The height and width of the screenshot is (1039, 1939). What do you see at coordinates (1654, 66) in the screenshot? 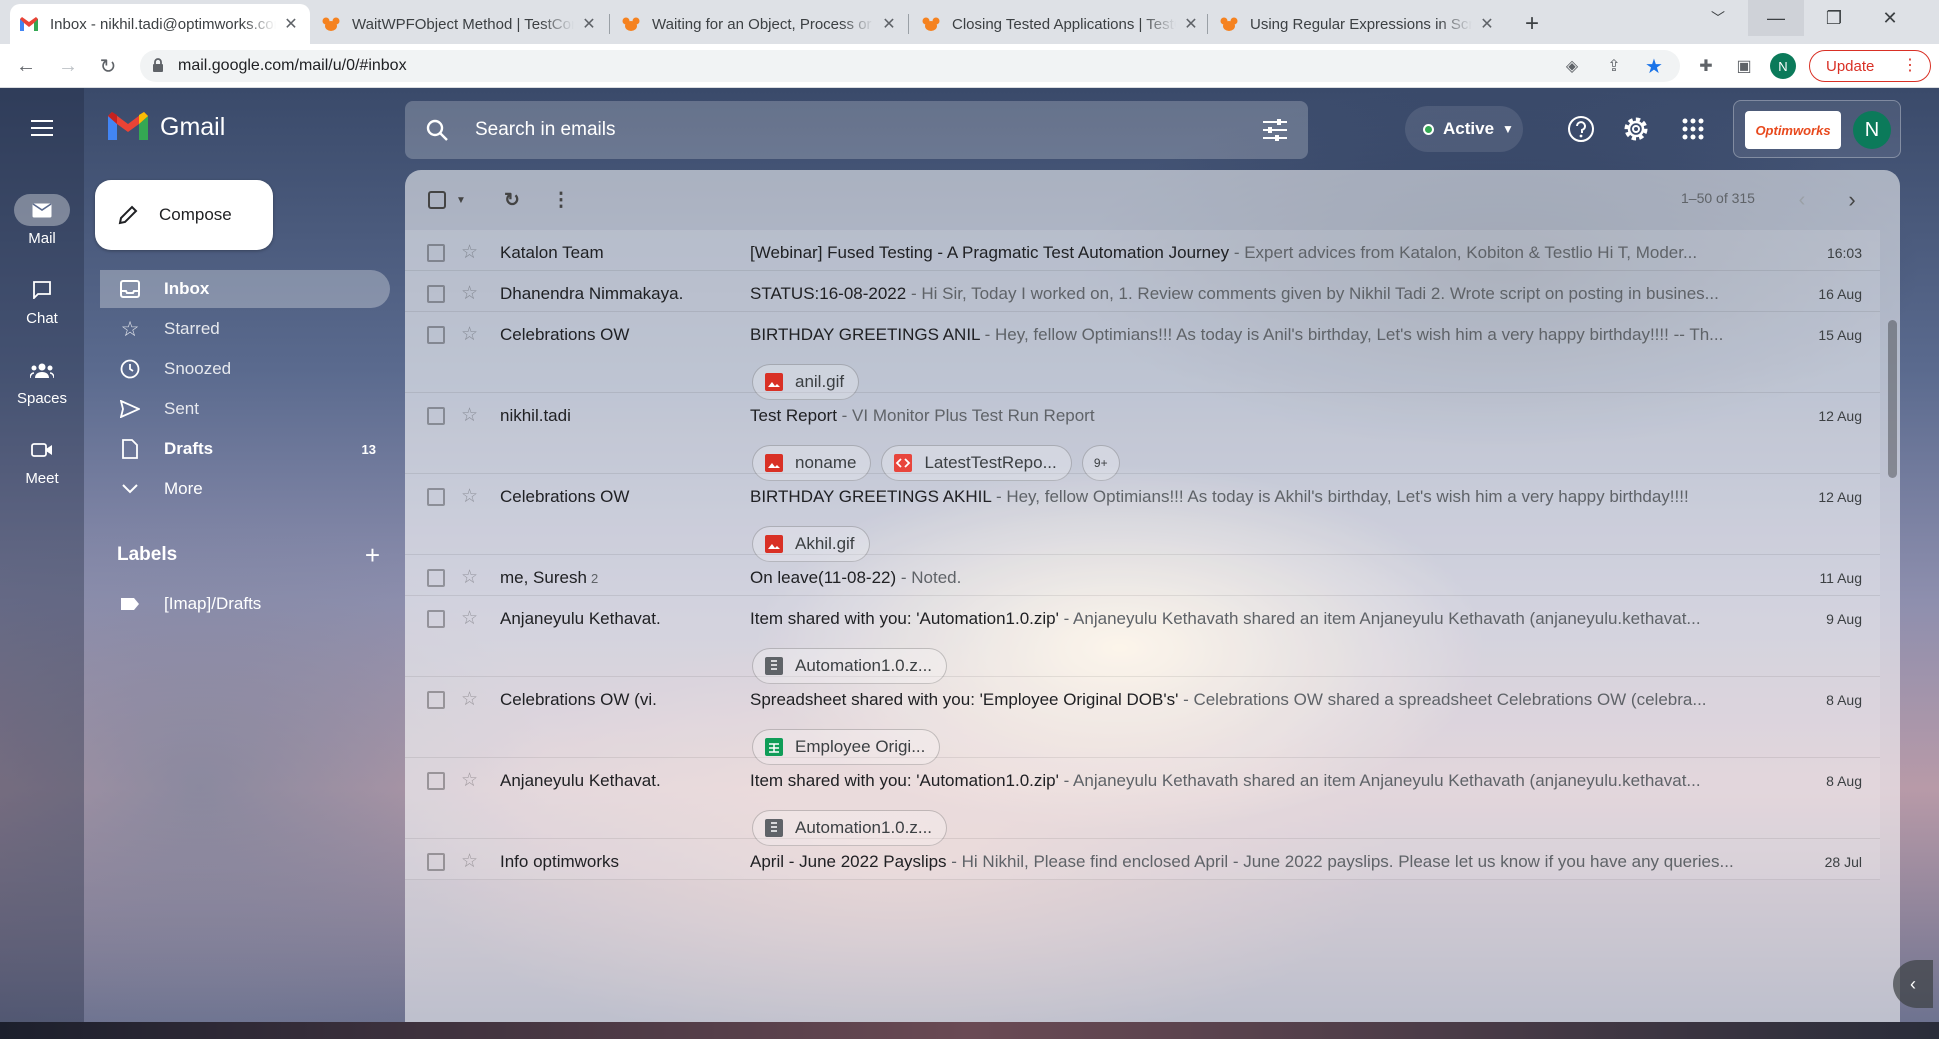
I see `bookmark-star-icon: ★` at bounding box center [1654, 66].